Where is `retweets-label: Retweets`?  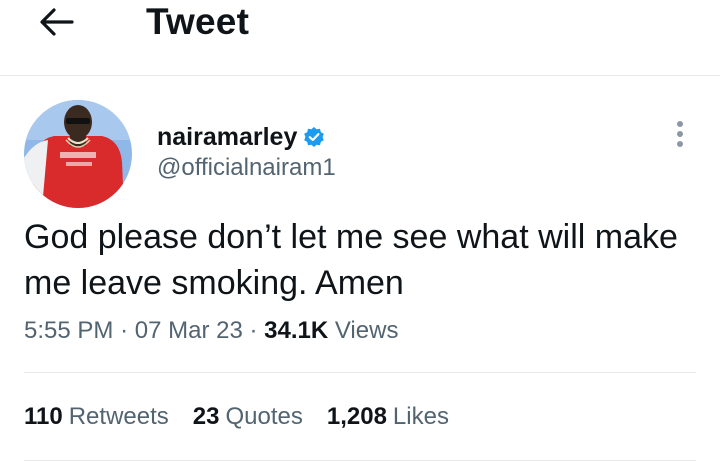
retweets-label: Retweets is located at coordinates (118, 416).